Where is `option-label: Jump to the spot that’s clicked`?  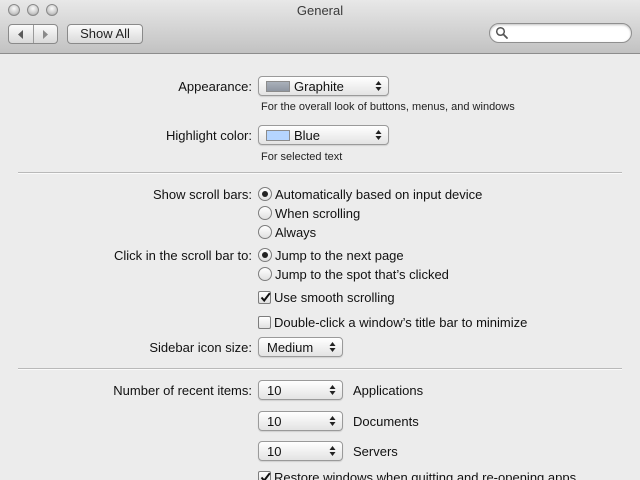 option-label: Jump to the spot that’s clicked is located at coordinates (362, 274).